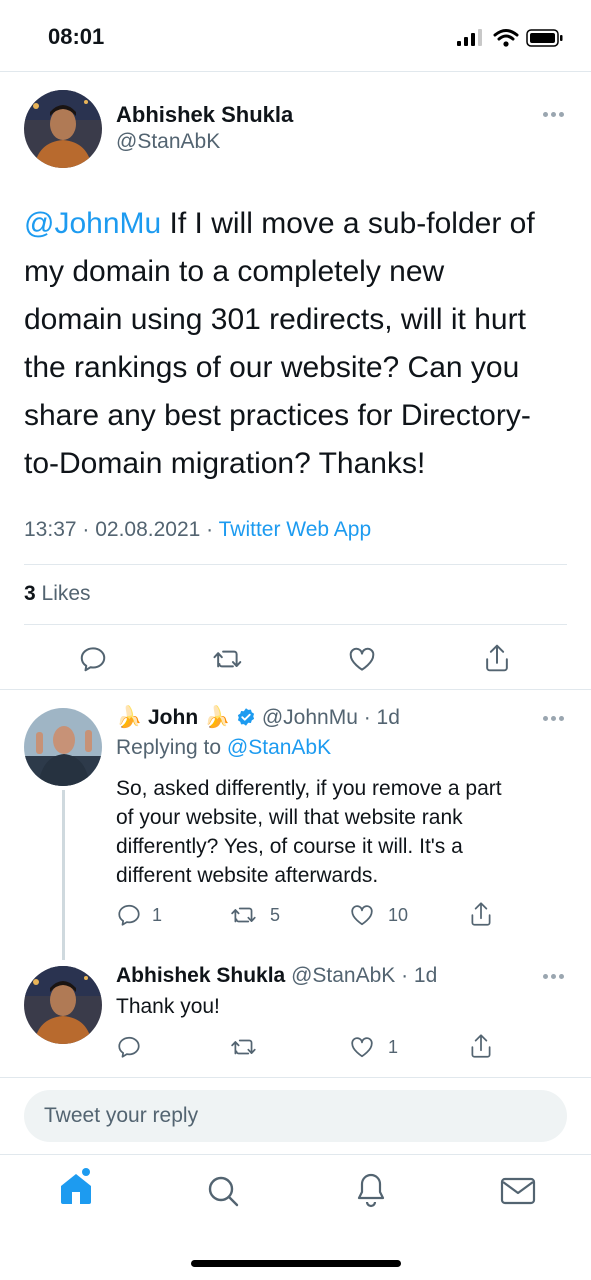 Image resolution: width=591 pixels, height=1280 pixels. What do you see at coordinates (76, 1187) in the screenshot?
I see `home-icon` at bounding box center [76, 1187].